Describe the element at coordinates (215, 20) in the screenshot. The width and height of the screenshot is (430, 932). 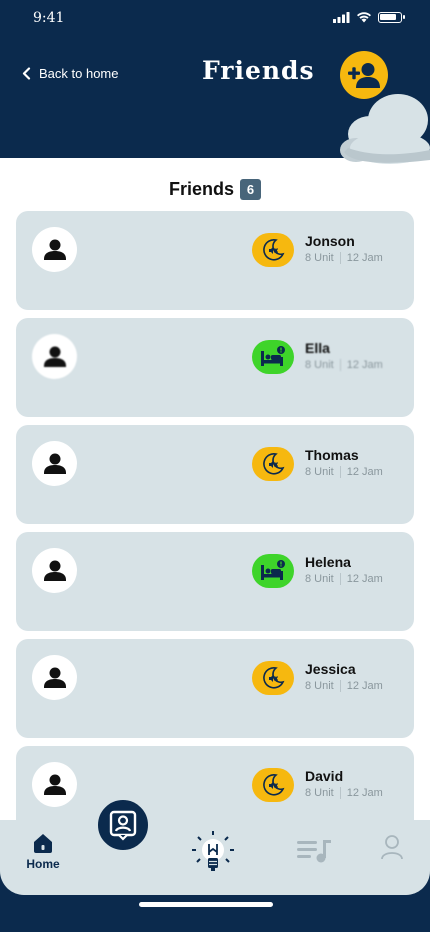
I see `status-bar: 9:41` at that location.